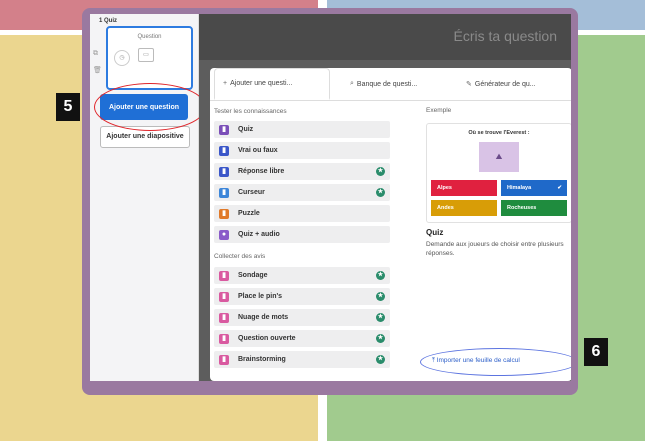 The height and width of the screenshot is (441, 645). What do you see at coordinates (240, 256) in the screenshot?
I see `feedback-heading: Collecter des avis` at bounding box center [240, 256].